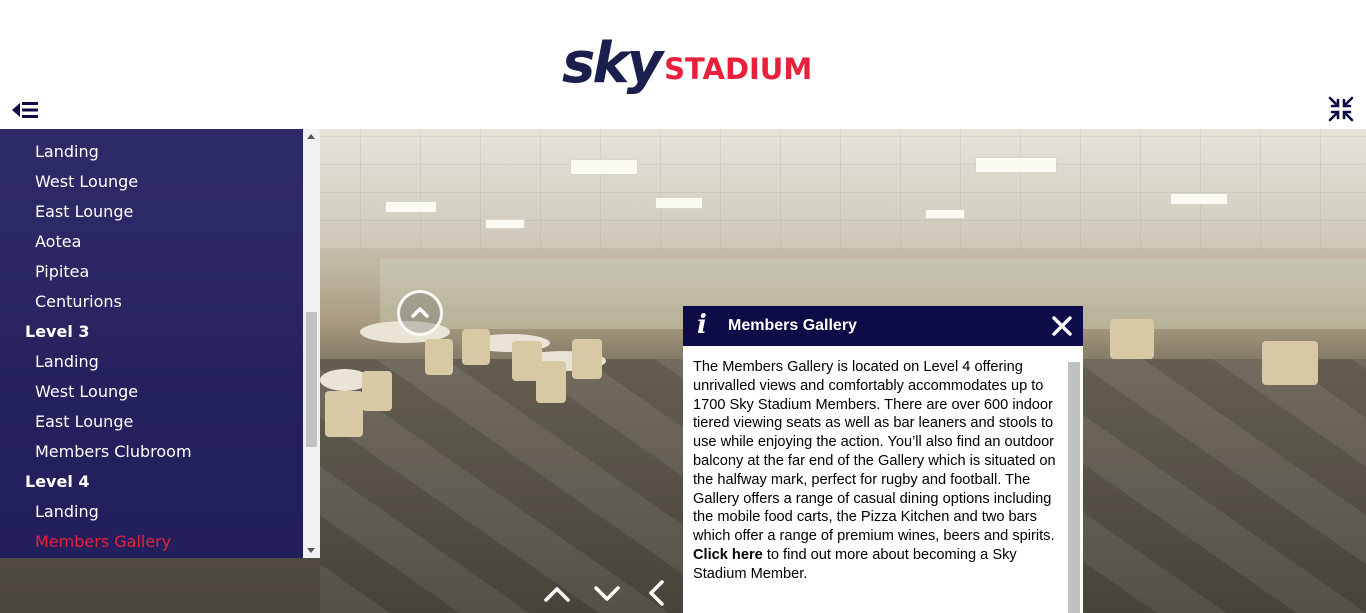 The width and height of the screenshot is (1366, 613). Describe the element at coordinates (612, 63) in the screenshot. I see `logo-sky-text: sky` at that location.